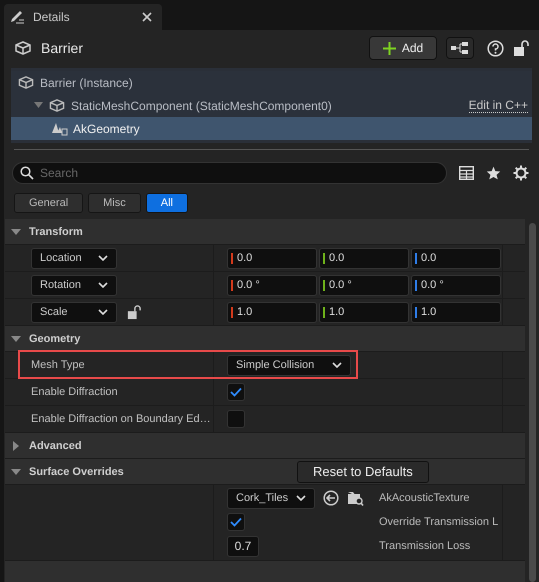  What do you see at coordinates (243, 546) in the screenshot?
I see `number-field: 0.7` at bounding box center [243, 546].